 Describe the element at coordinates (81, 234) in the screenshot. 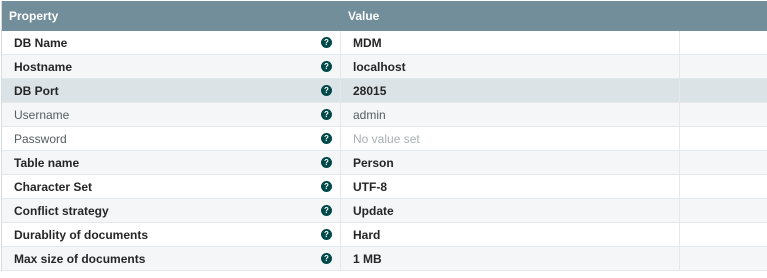

I see `property-name: Durablity of documents` at that location.